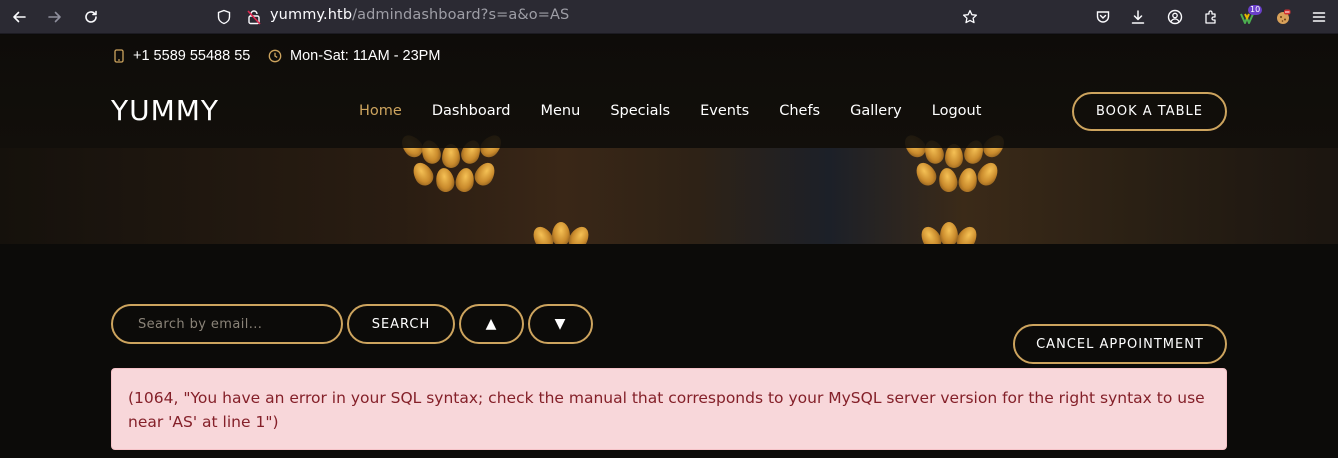 Image resolution: width=1338 pixels, height=458 pixels. What do you see at coordinates (491, 324) in the screenshot?
I see `sort-ascending-button: ▲` at bounding box center [491, 324].